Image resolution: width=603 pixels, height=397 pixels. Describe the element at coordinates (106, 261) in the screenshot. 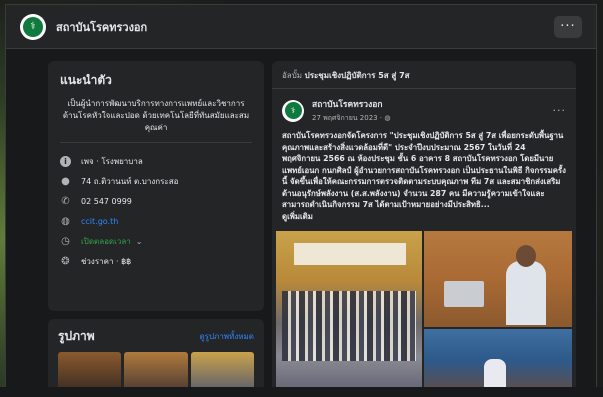

I see `price-text: ช่วงราคา · ฿฿` at that location.